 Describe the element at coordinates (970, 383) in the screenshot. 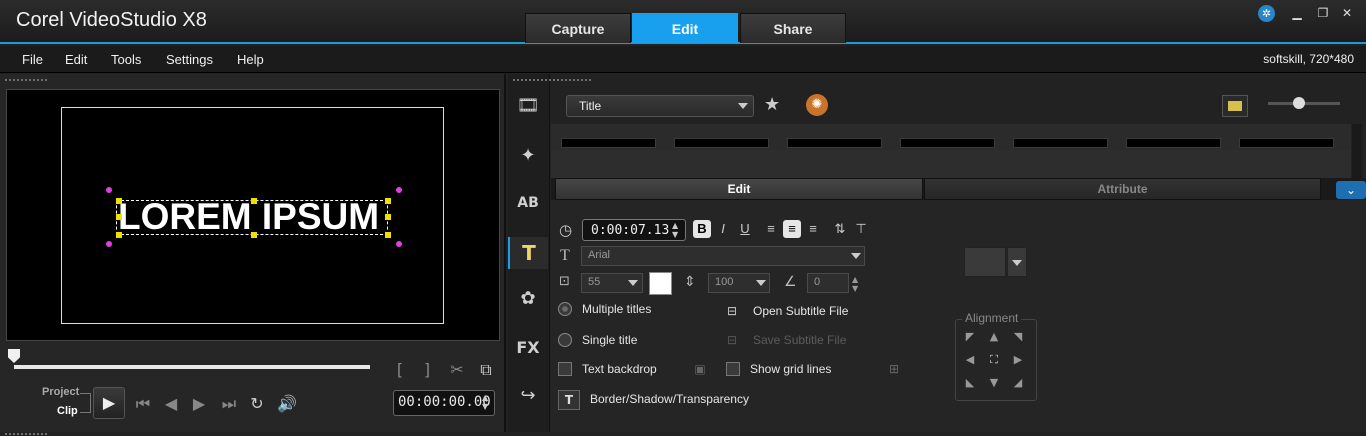

I see `align-bottom-left-icon: ◣` at that location.